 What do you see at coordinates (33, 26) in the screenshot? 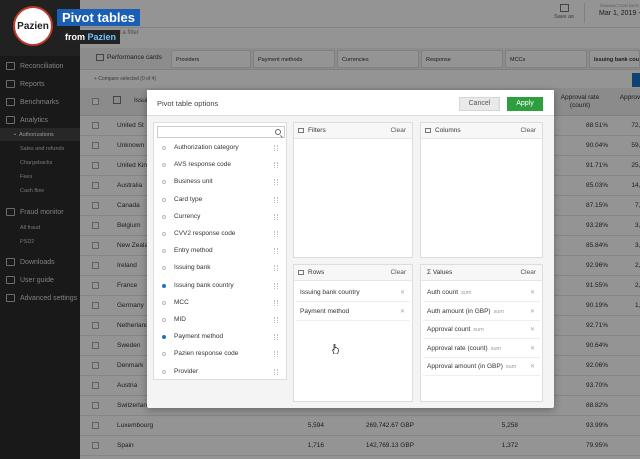
I see `pazien-logo: Pazien` at bounding box center [33, 26].